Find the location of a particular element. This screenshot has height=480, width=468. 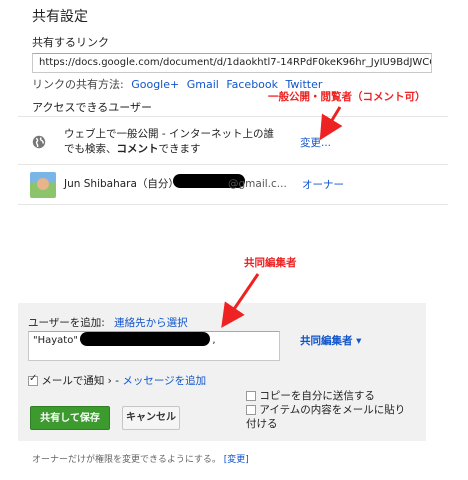

paste-content-checkbox is located at coordinates (251, 410).